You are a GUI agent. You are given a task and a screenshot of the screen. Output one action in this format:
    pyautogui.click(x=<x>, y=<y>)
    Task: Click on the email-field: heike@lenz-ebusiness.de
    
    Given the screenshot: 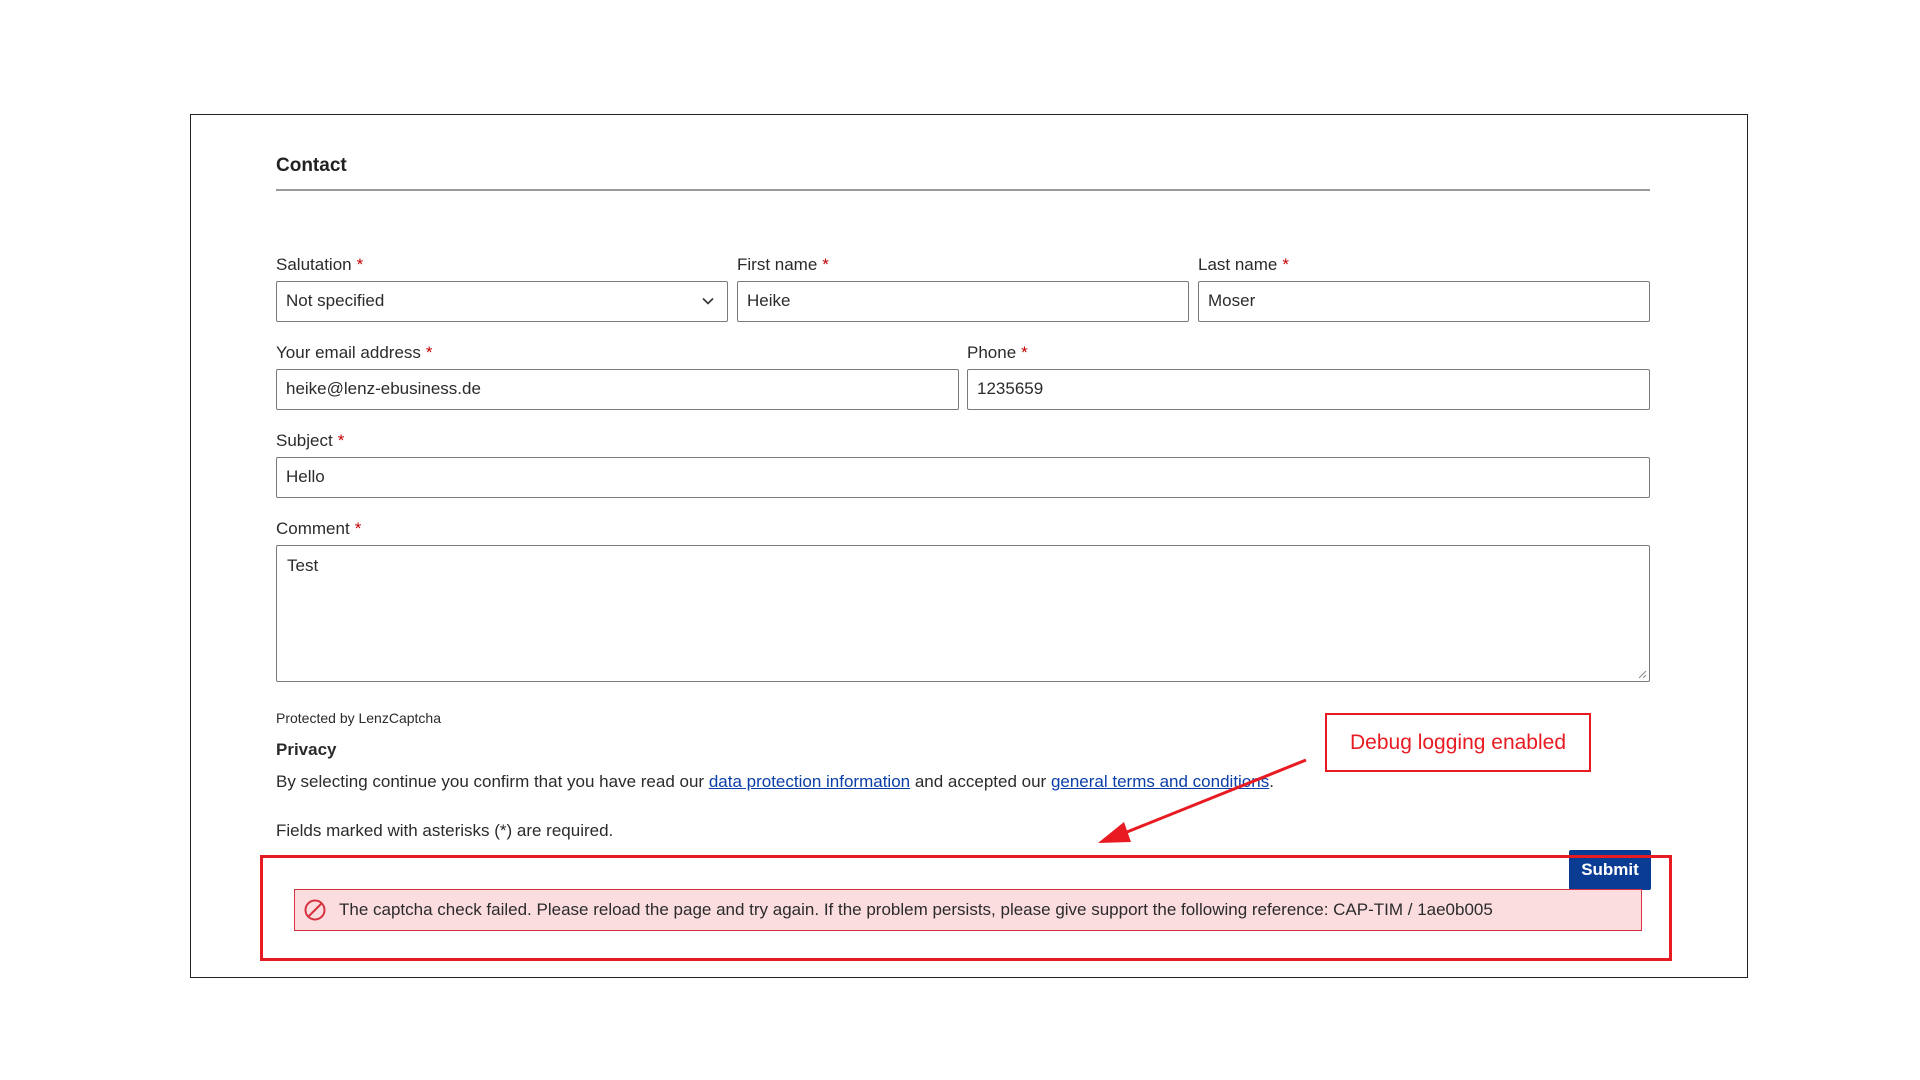 What is the action you would take?
    pyautogui.click(x=617, y=389)
    